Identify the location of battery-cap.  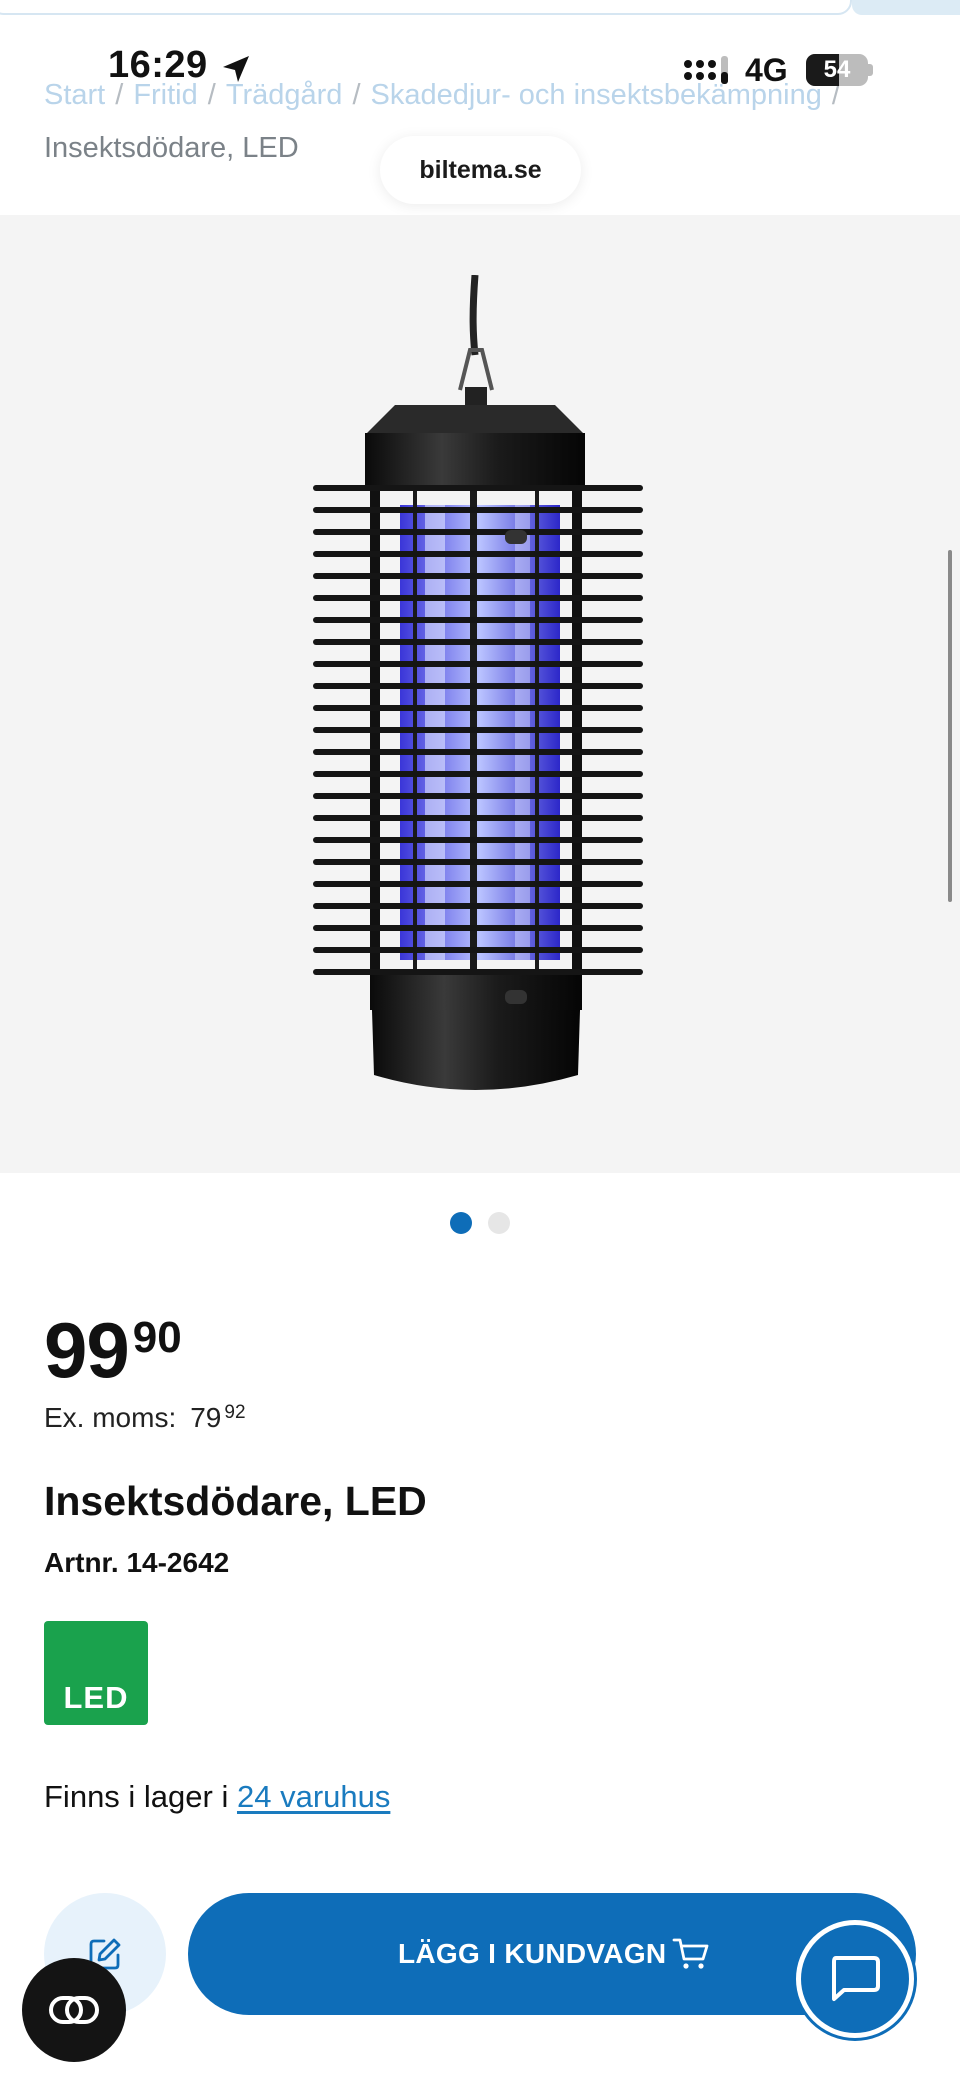
(870, 70).